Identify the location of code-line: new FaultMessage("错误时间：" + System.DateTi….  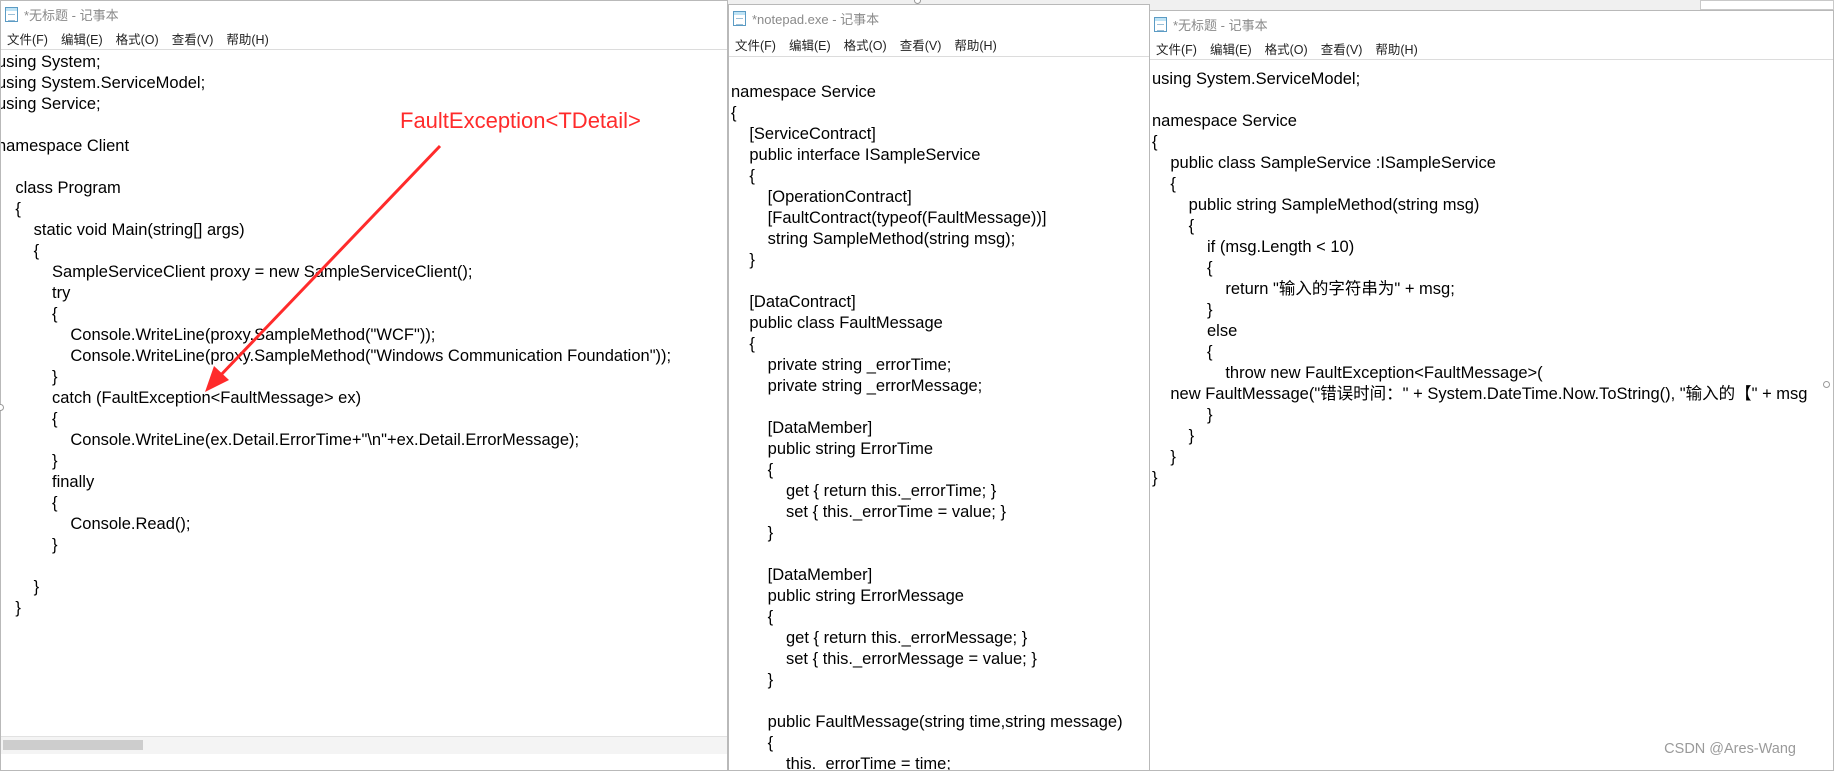
(1480, 394).